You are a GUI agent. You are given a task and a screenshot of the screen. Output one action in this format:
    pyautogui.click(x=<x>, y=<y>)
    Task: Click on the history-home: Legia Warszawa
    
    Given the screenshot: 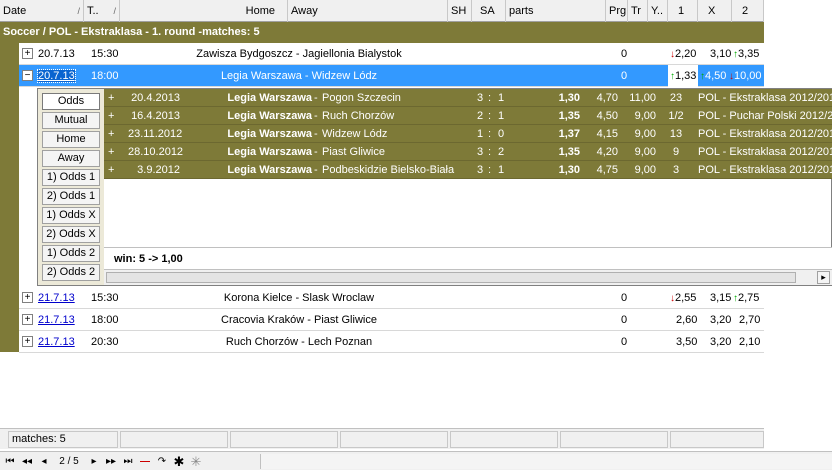 What is the action you would take?
    pyautogui.click(x=269, y=134)
    